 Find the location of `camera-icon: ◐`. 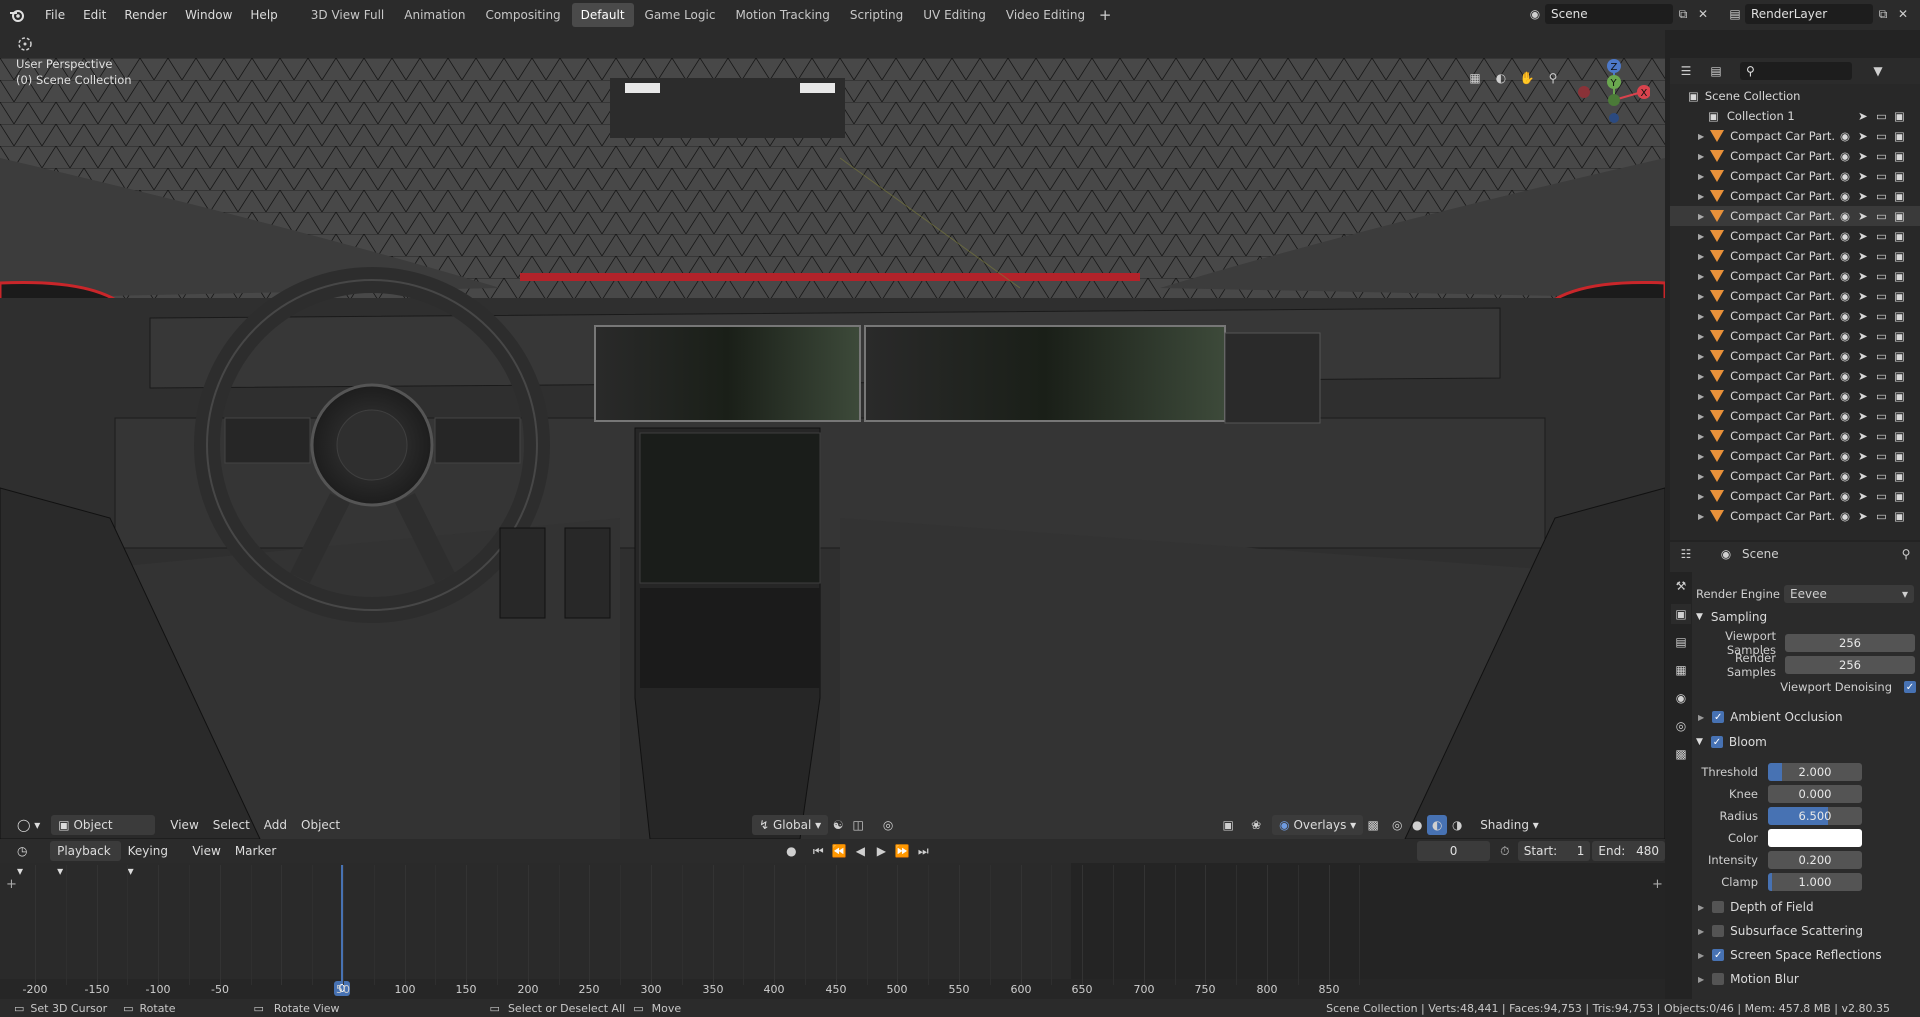

camera-icon: ◐ is located at coordinates (1501, 78).